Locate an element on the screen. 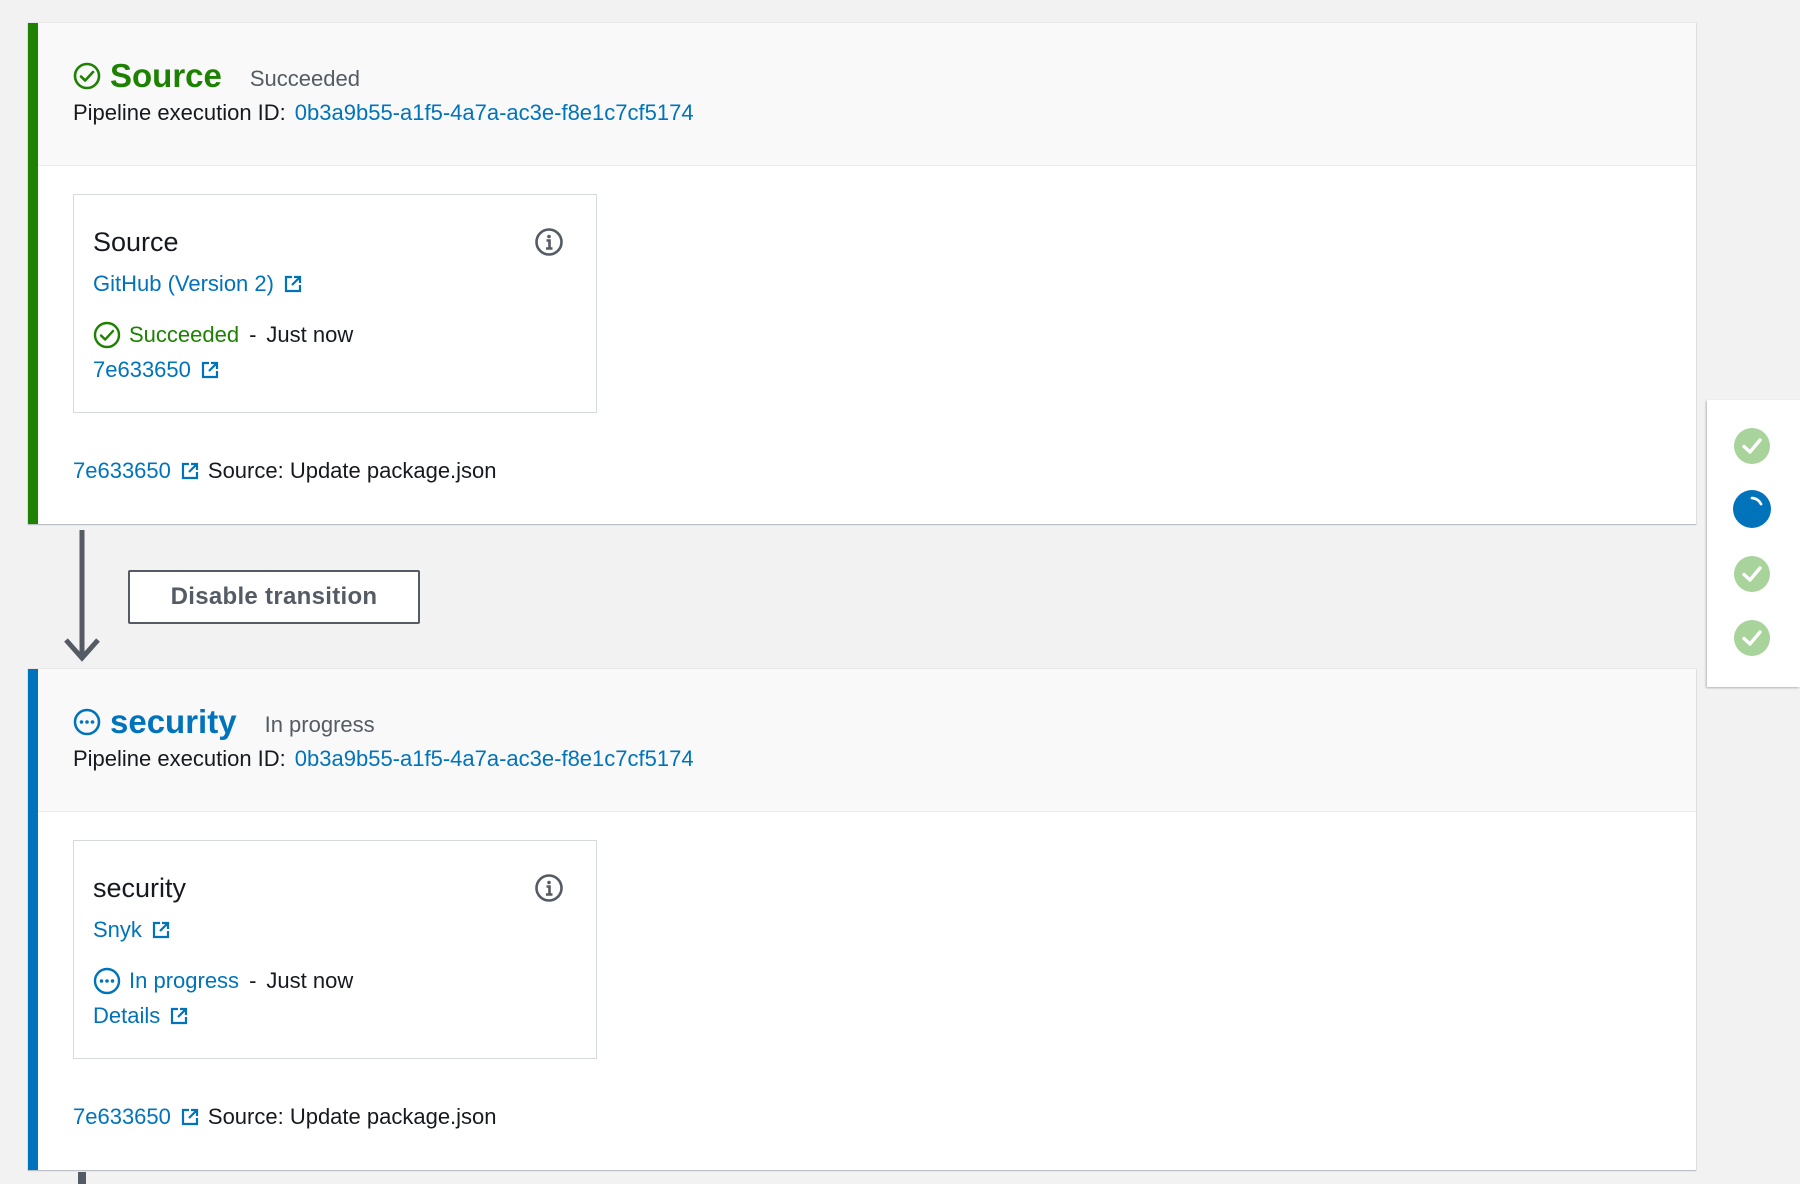  action-link-row: Details is located at coordinates (335, 1016).